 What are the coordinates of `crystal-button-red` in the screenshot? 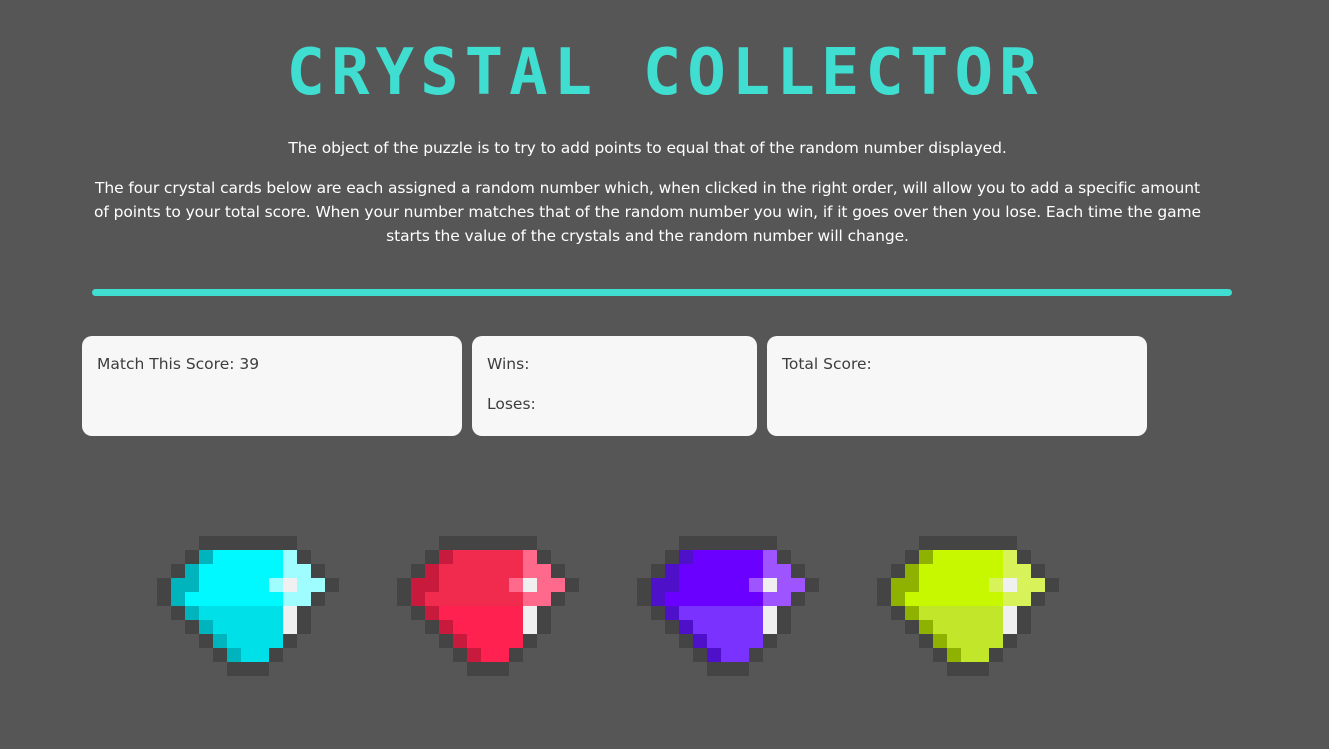 It's located at (487, 606).